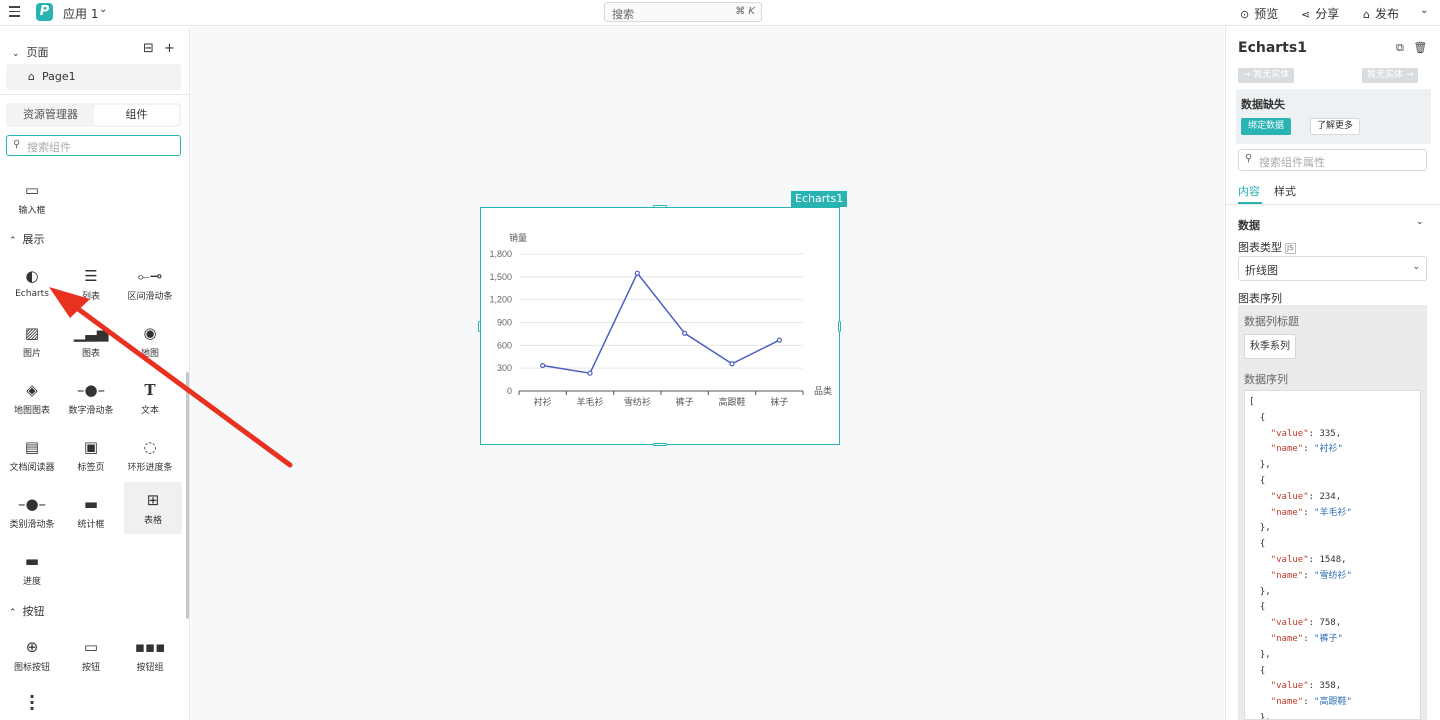  Describe the element at coordinates (150, 397) in the screenshot. I see `component-text: T 文本` at that location.